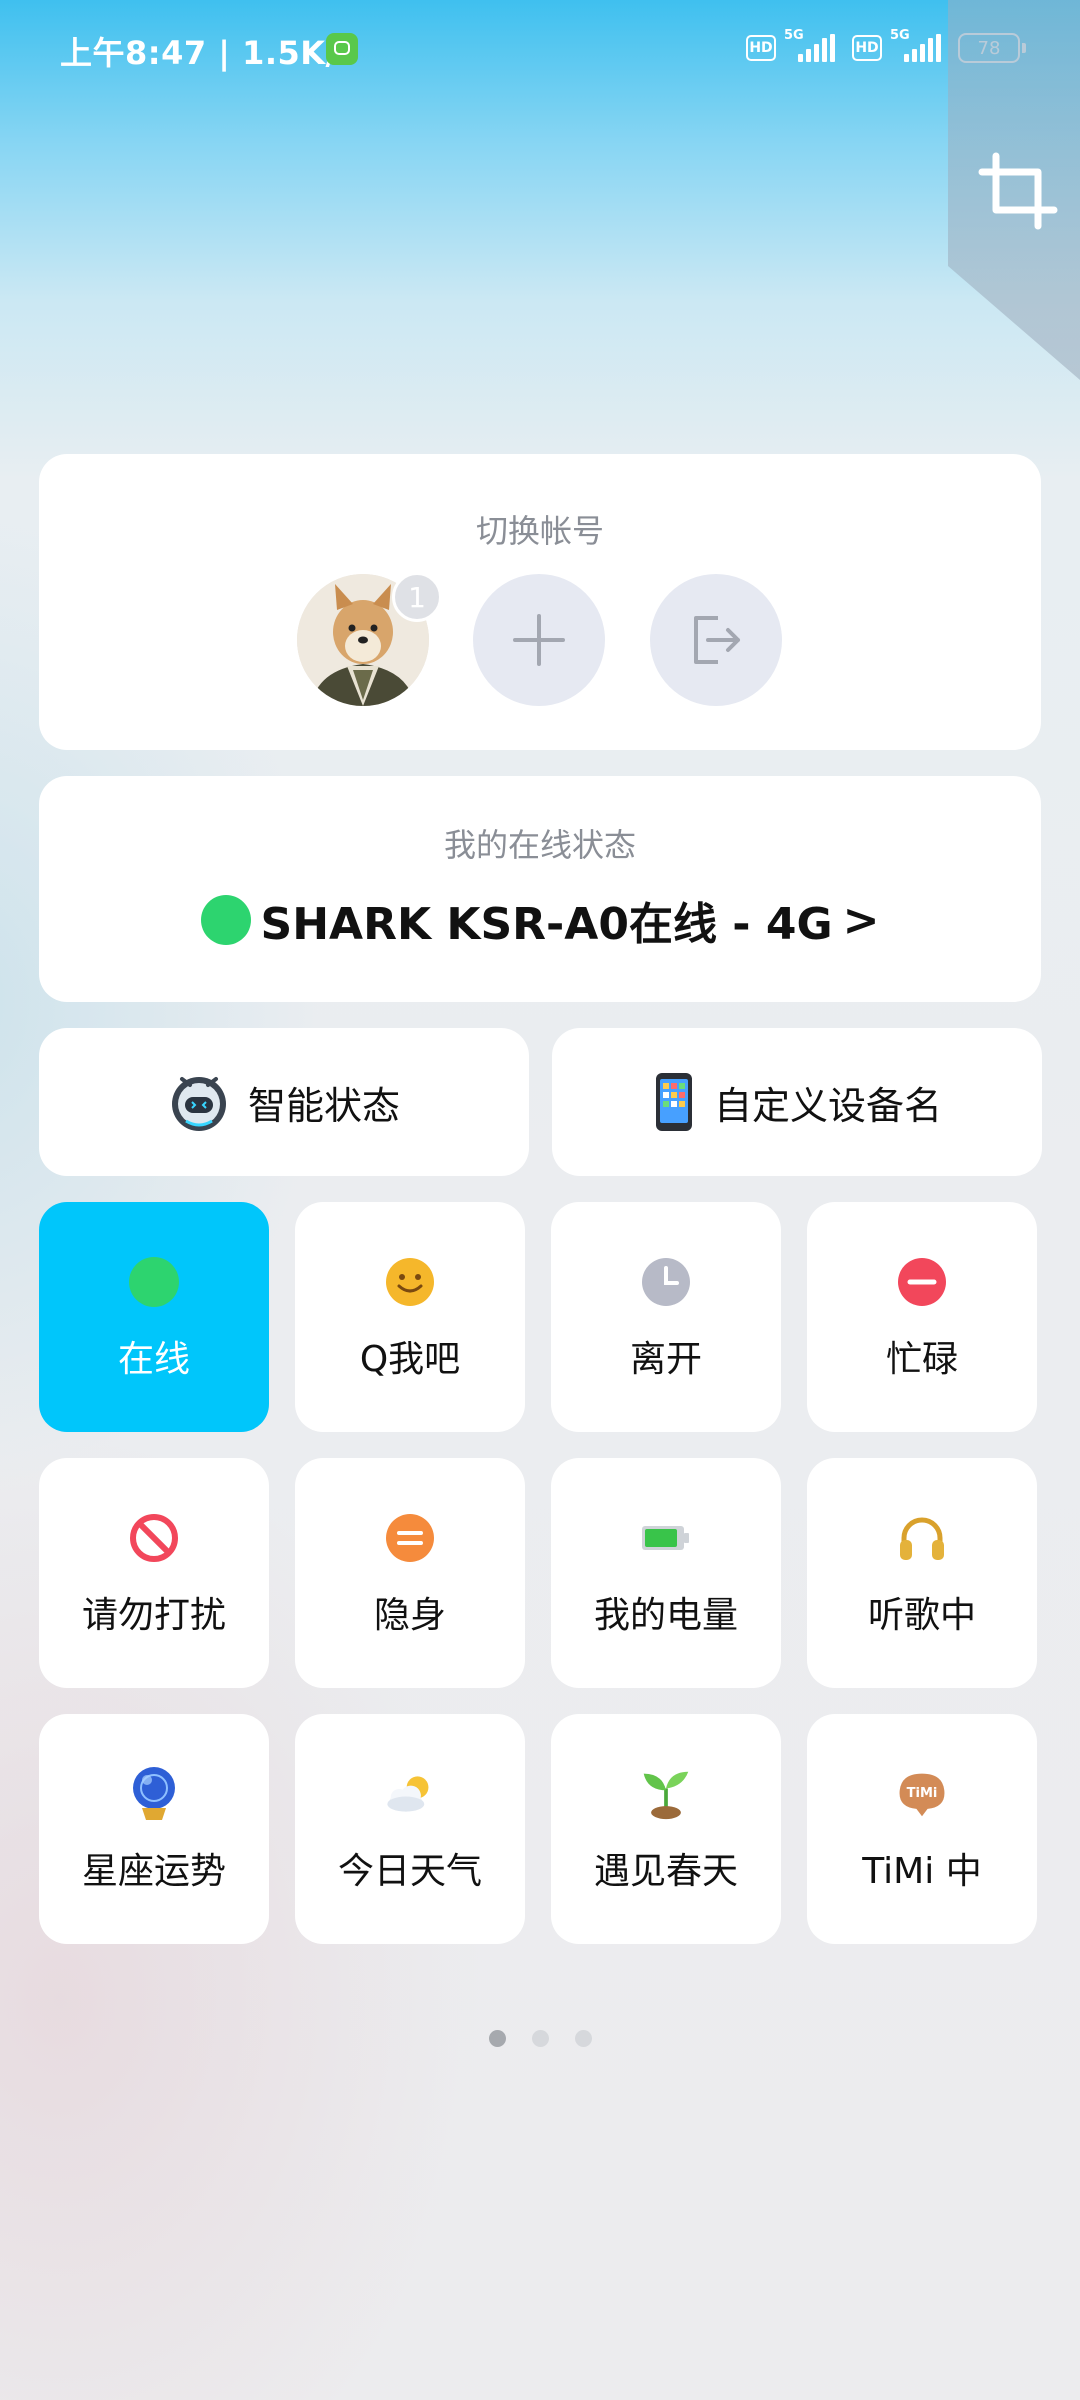 This screenshot has height=2400, width=1080. What do you see at coordinates (154, 1538) in the screenshot?
I see `no-entry-icon` at bounding box center [154, 1538].